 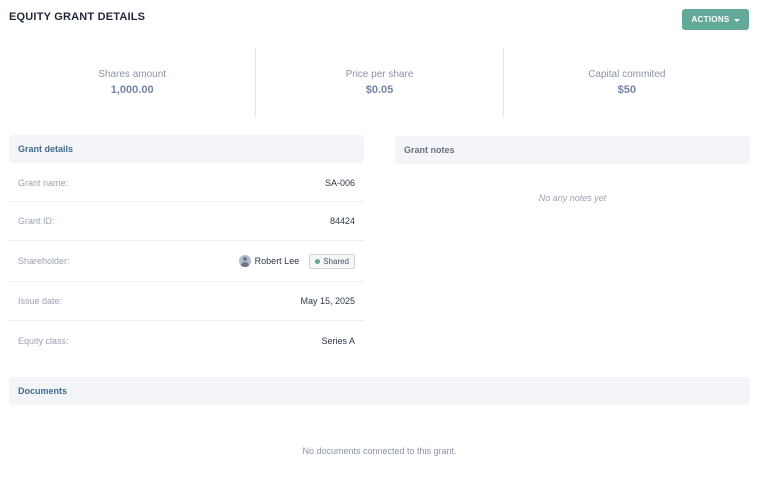 What do you see at coordinates (132, 74) in the screenshot?
I see `stat-label: Shares amount` at bounding box center [132, 74].